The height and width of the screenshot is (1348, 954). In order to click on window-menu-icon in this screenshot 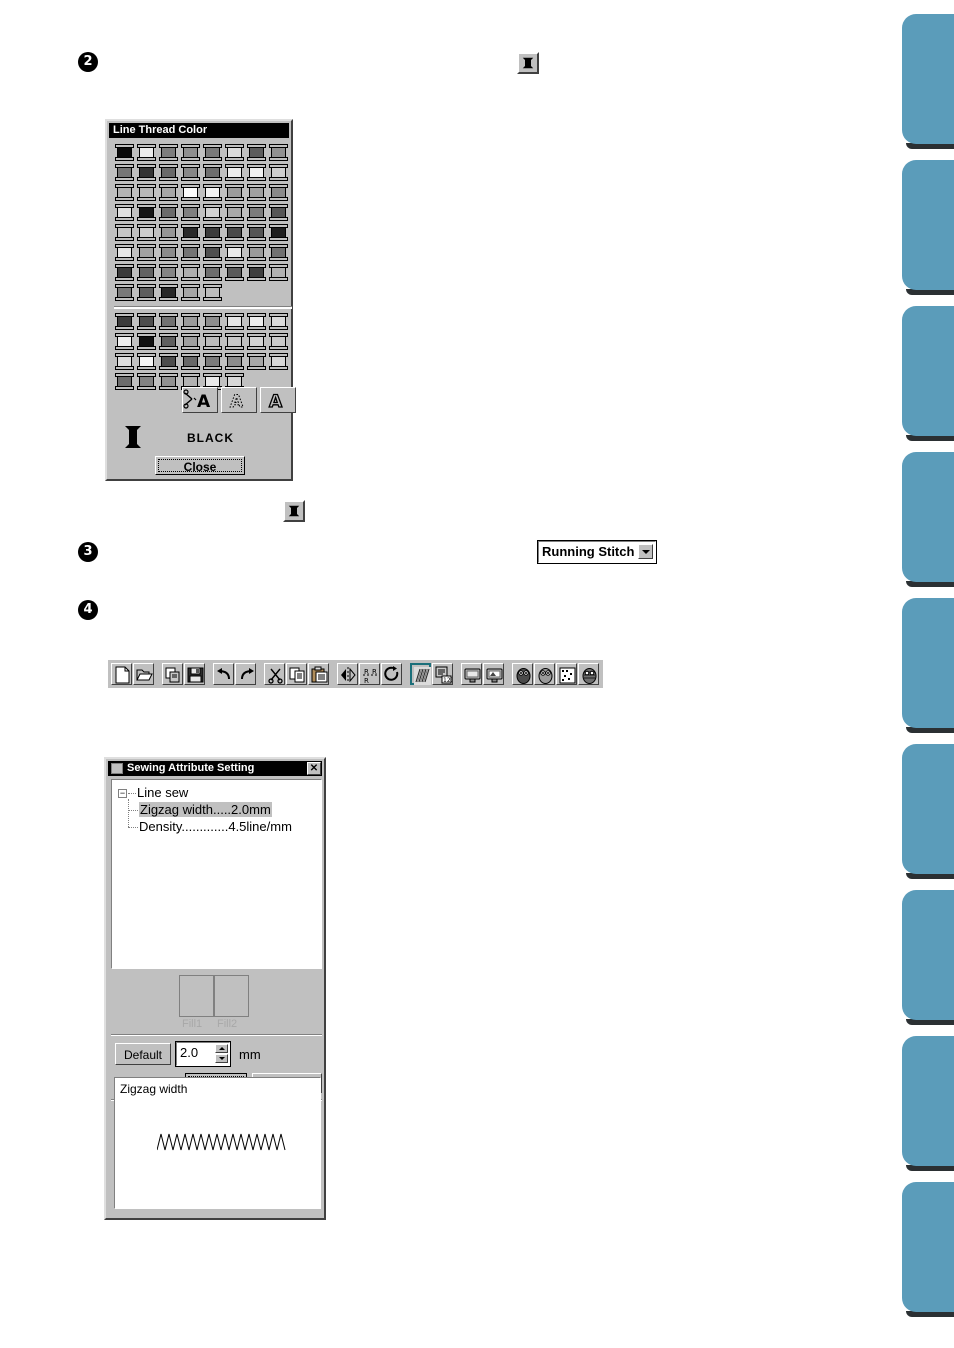, I will do `click(117, 768)`.